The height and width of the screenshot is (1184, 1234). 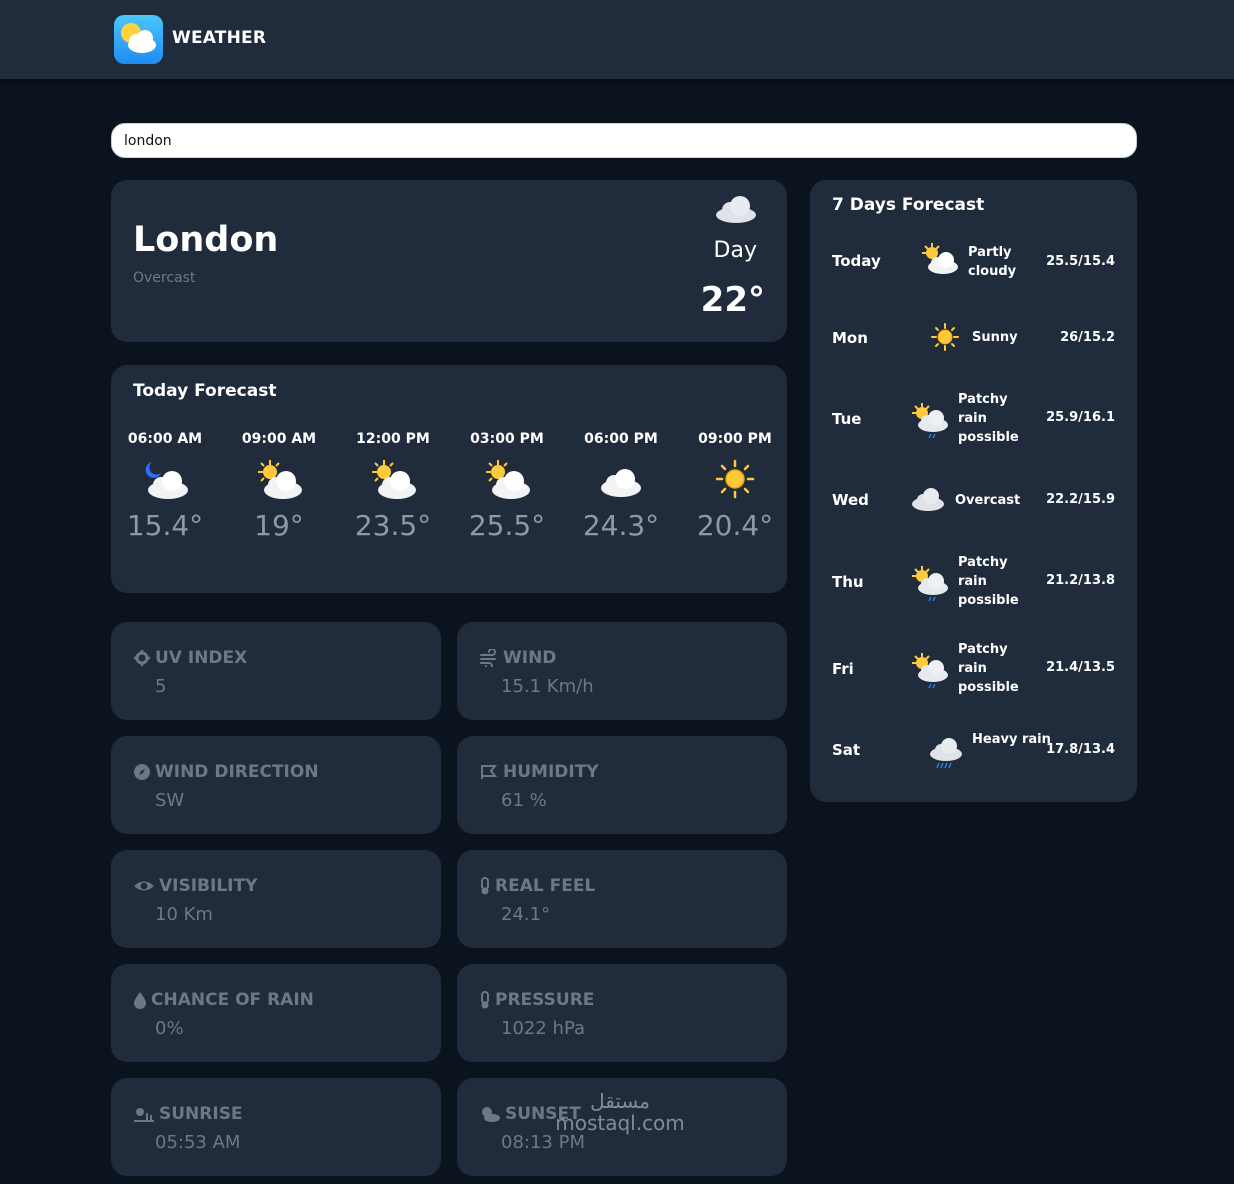 I want to click on hour-temperature: 24.3°, so click(x=621, y=525).